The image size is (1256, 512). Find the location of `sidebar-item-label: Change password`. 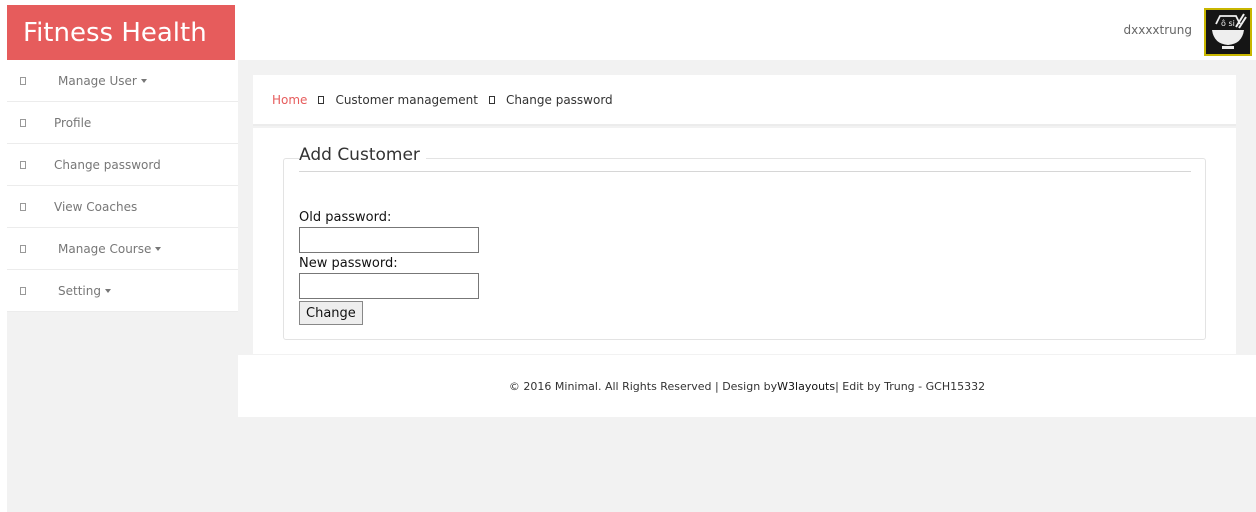

sidebar-item-label: Change password is located at coordinates (107, 164).